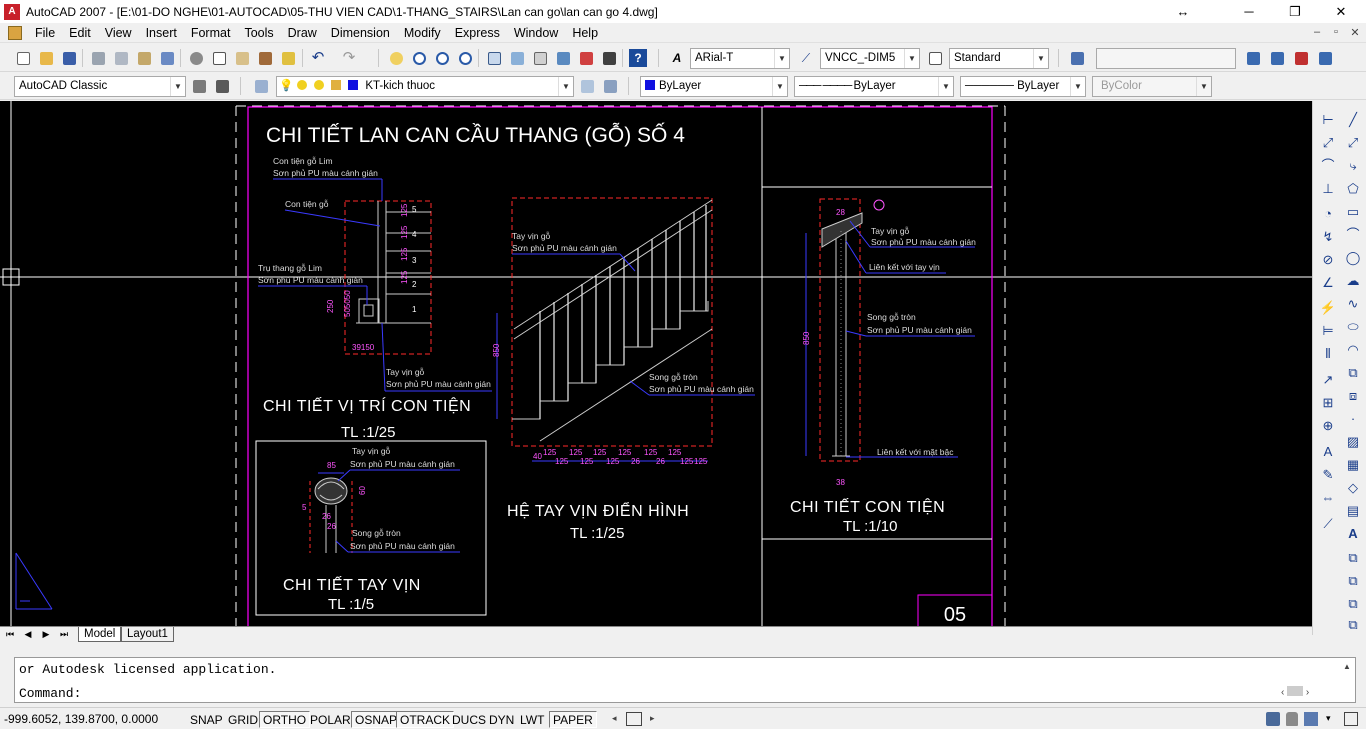  I want to click on doc-minimize-button: –, so click(1317, 32).